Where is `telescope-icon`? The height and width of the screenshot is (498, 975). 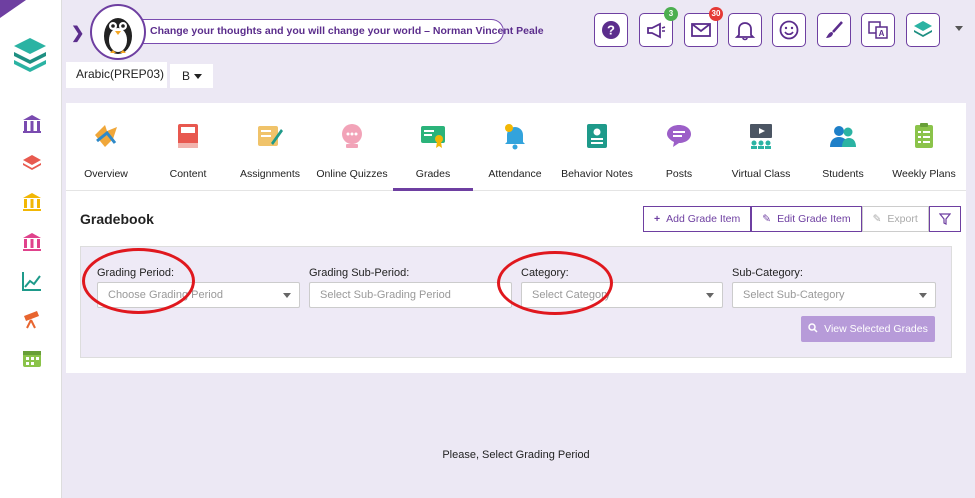 telescope-icon is located at coordinates (32, 319).